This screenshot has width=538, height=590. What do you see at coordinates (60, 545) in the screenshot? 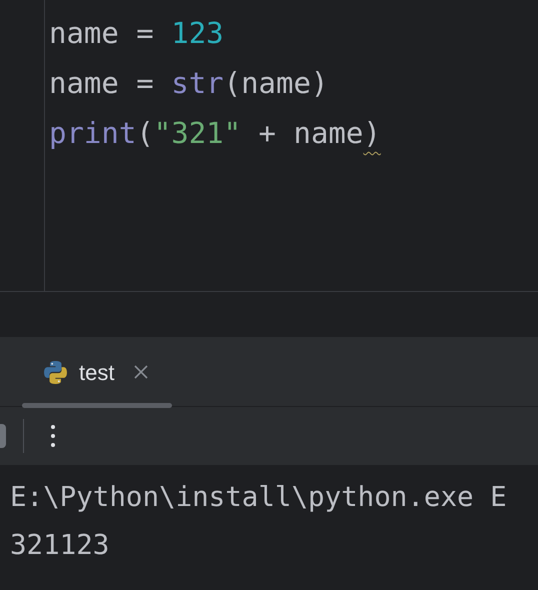
I see `console-line: 321123` at bounding box center [60, 545].